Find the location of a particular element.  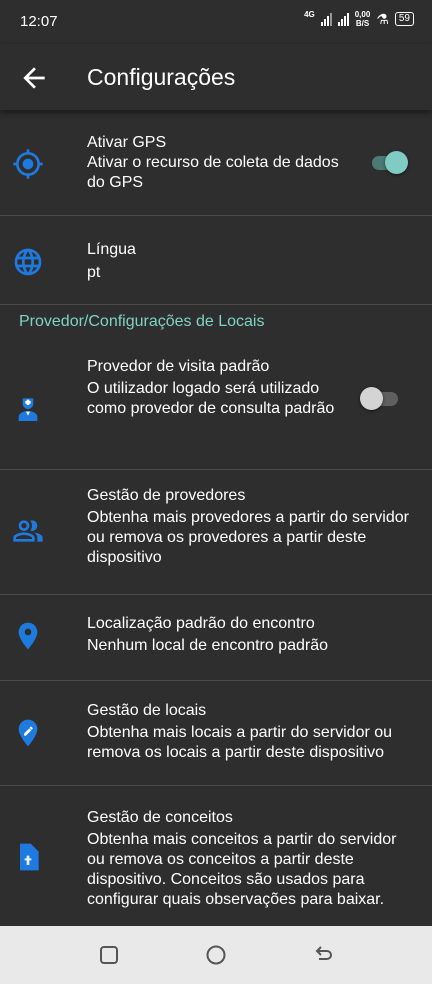

setting-text: Língua pt is located at coordinates (252, 261).